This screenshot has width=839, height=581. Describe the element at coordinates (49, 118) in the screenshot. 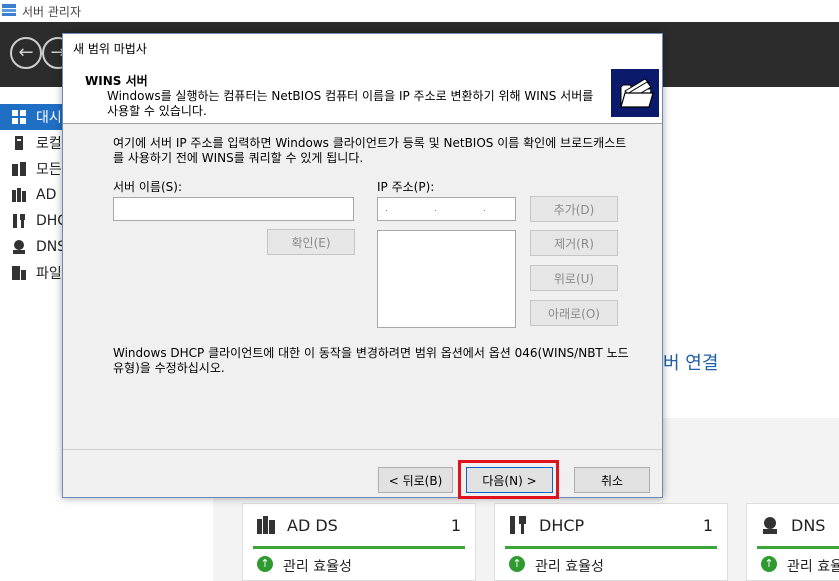

I see `sidebar-item-label: 대시보드` at that location.